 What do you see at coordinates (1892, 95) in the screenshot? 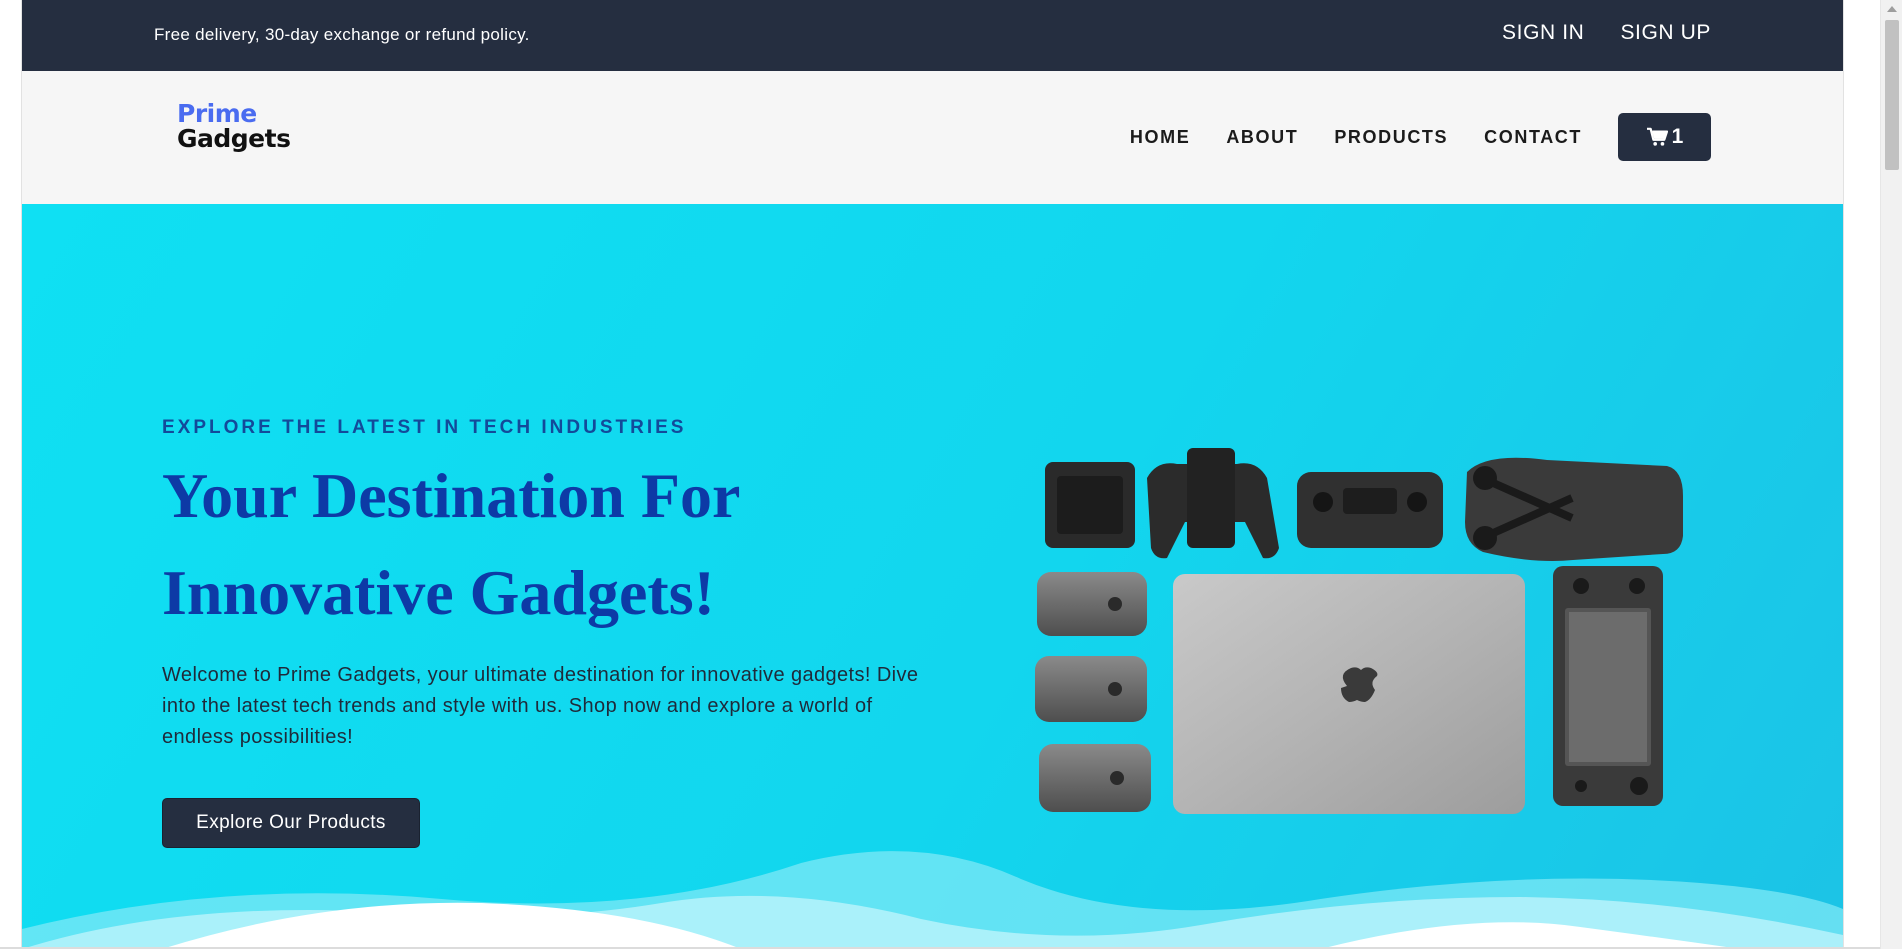
I see `scroll-thumb` at bounding box center [1892, 95].